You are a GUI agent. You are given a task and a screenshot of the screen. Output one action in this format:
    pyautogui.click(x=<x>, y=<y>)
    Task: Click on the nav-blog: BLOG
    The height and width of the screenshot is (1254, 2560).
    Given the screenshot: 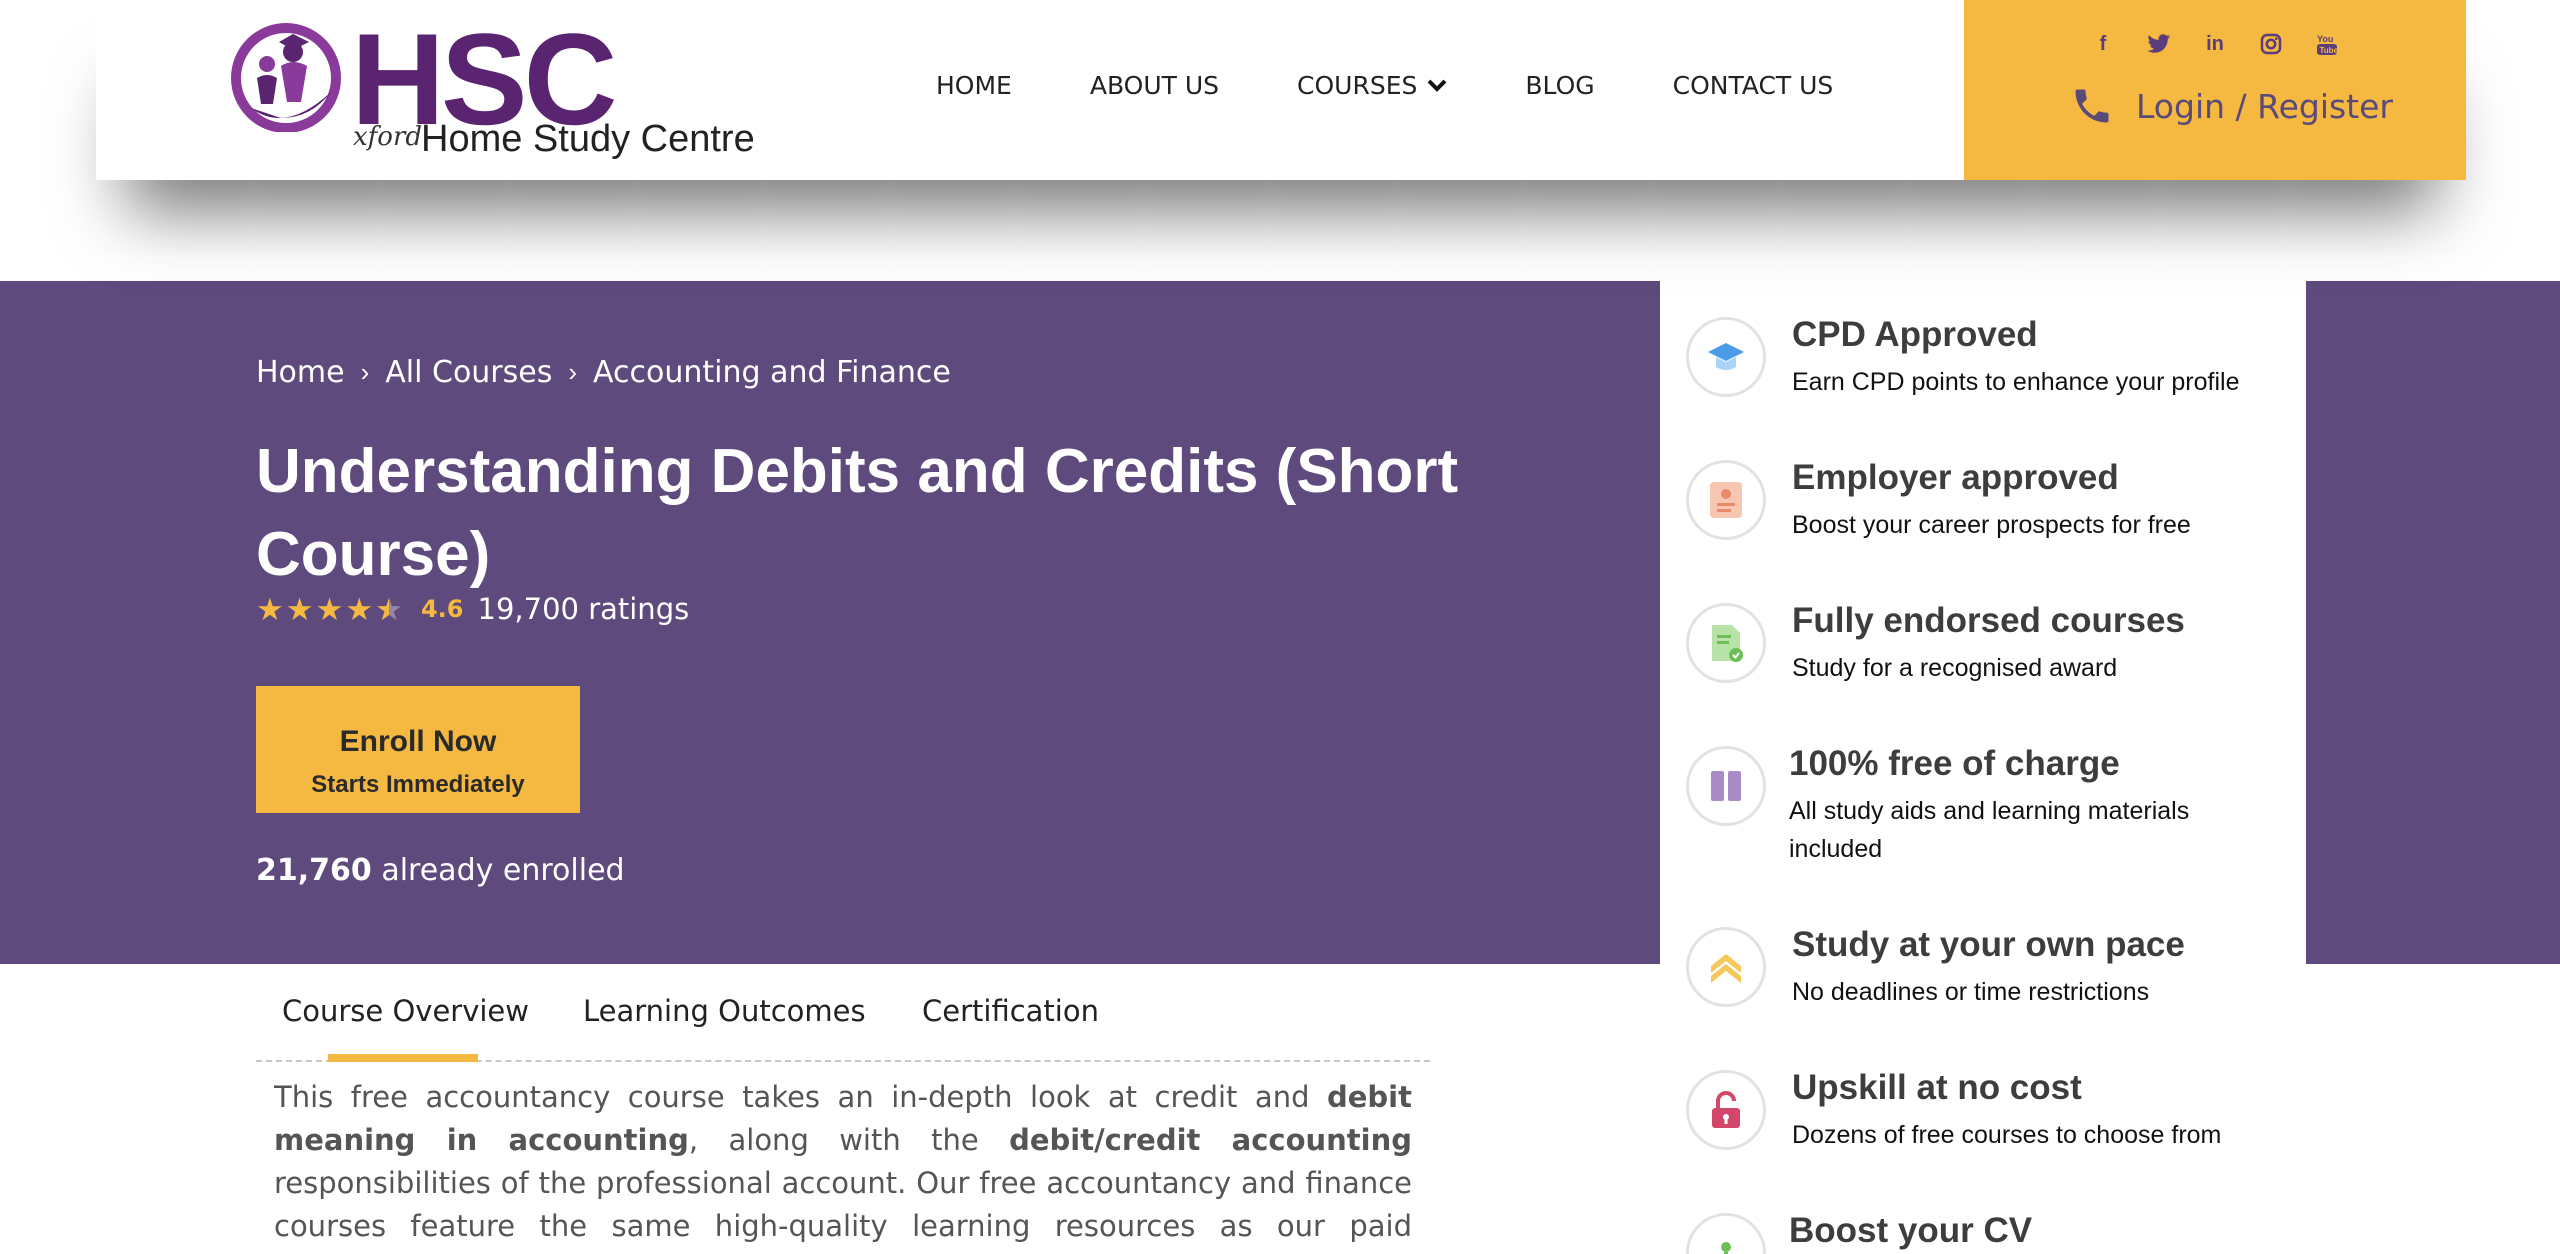 What is the action you would take?
    pyautogui.click(x=1559, y=85)
    